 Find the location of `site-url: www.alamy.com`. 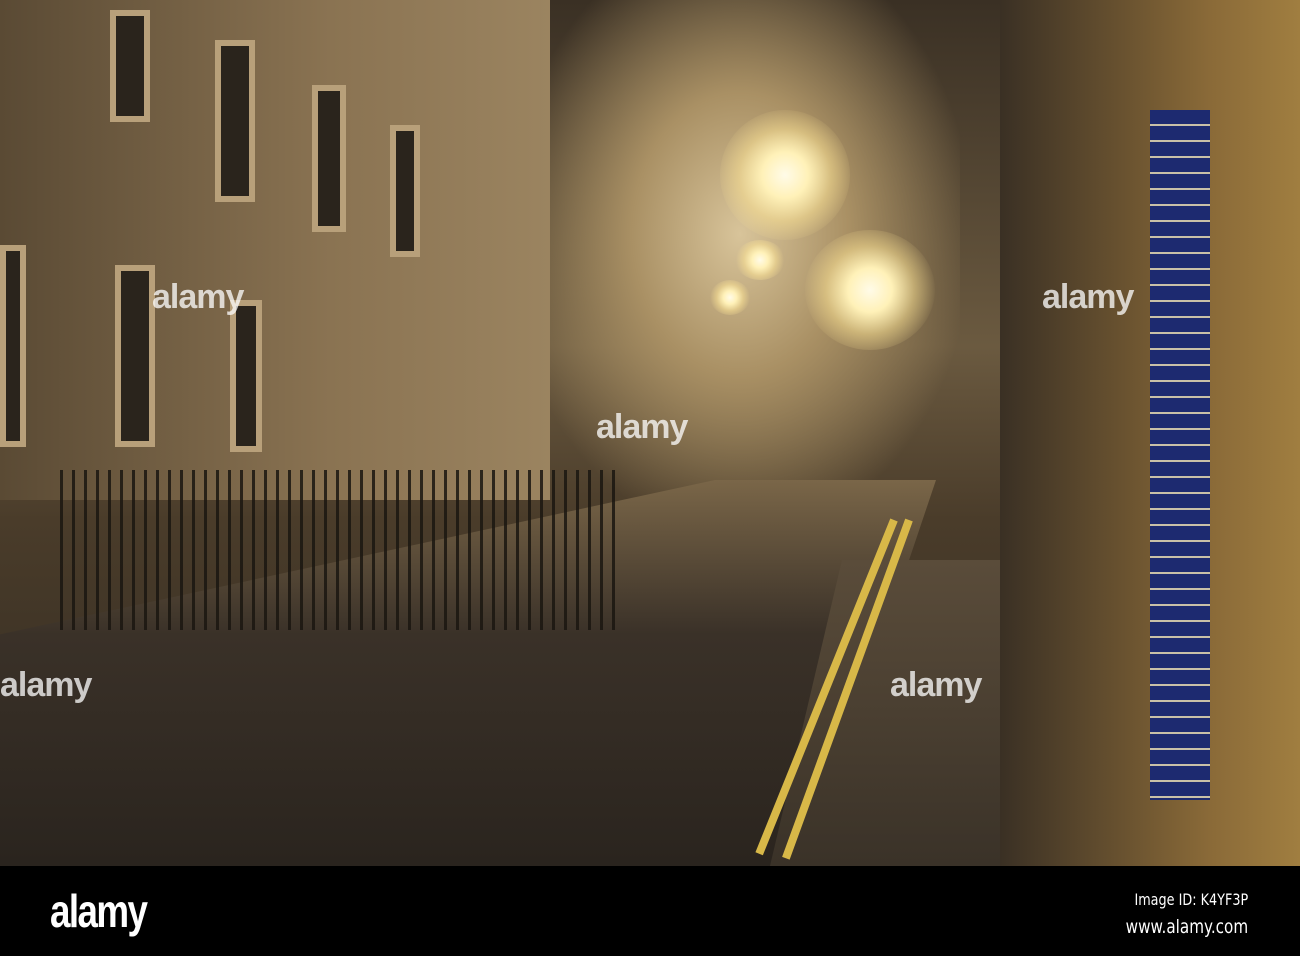

site-url: www.alamy.com is located at coordinates (1186, 927).